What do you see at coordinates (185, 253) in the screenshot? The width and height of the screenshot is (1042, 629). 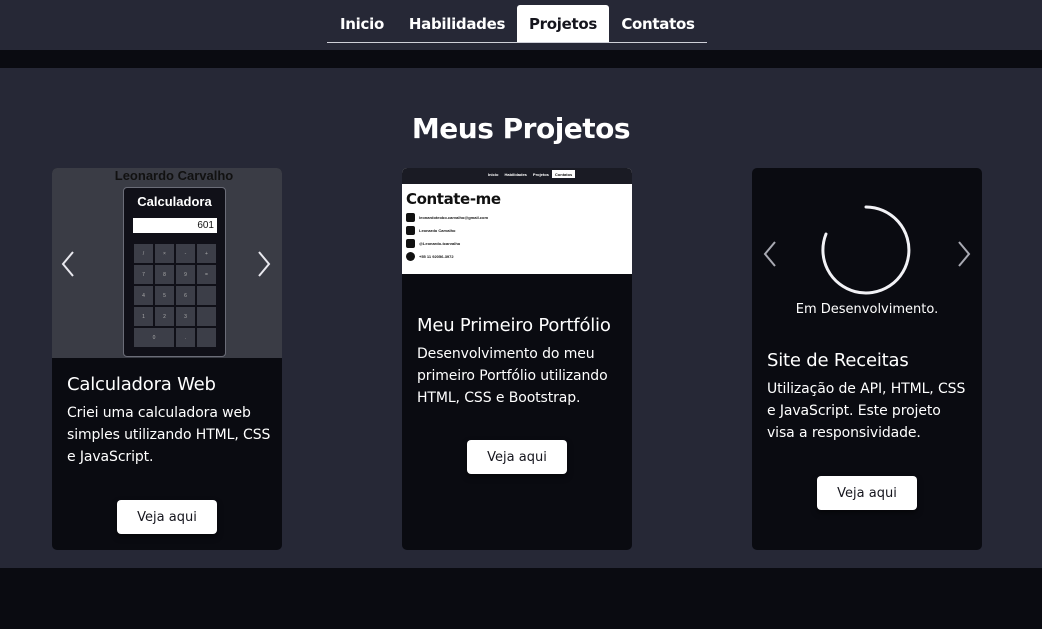 I see `calc-key: -` at bounding box center [185, 253].